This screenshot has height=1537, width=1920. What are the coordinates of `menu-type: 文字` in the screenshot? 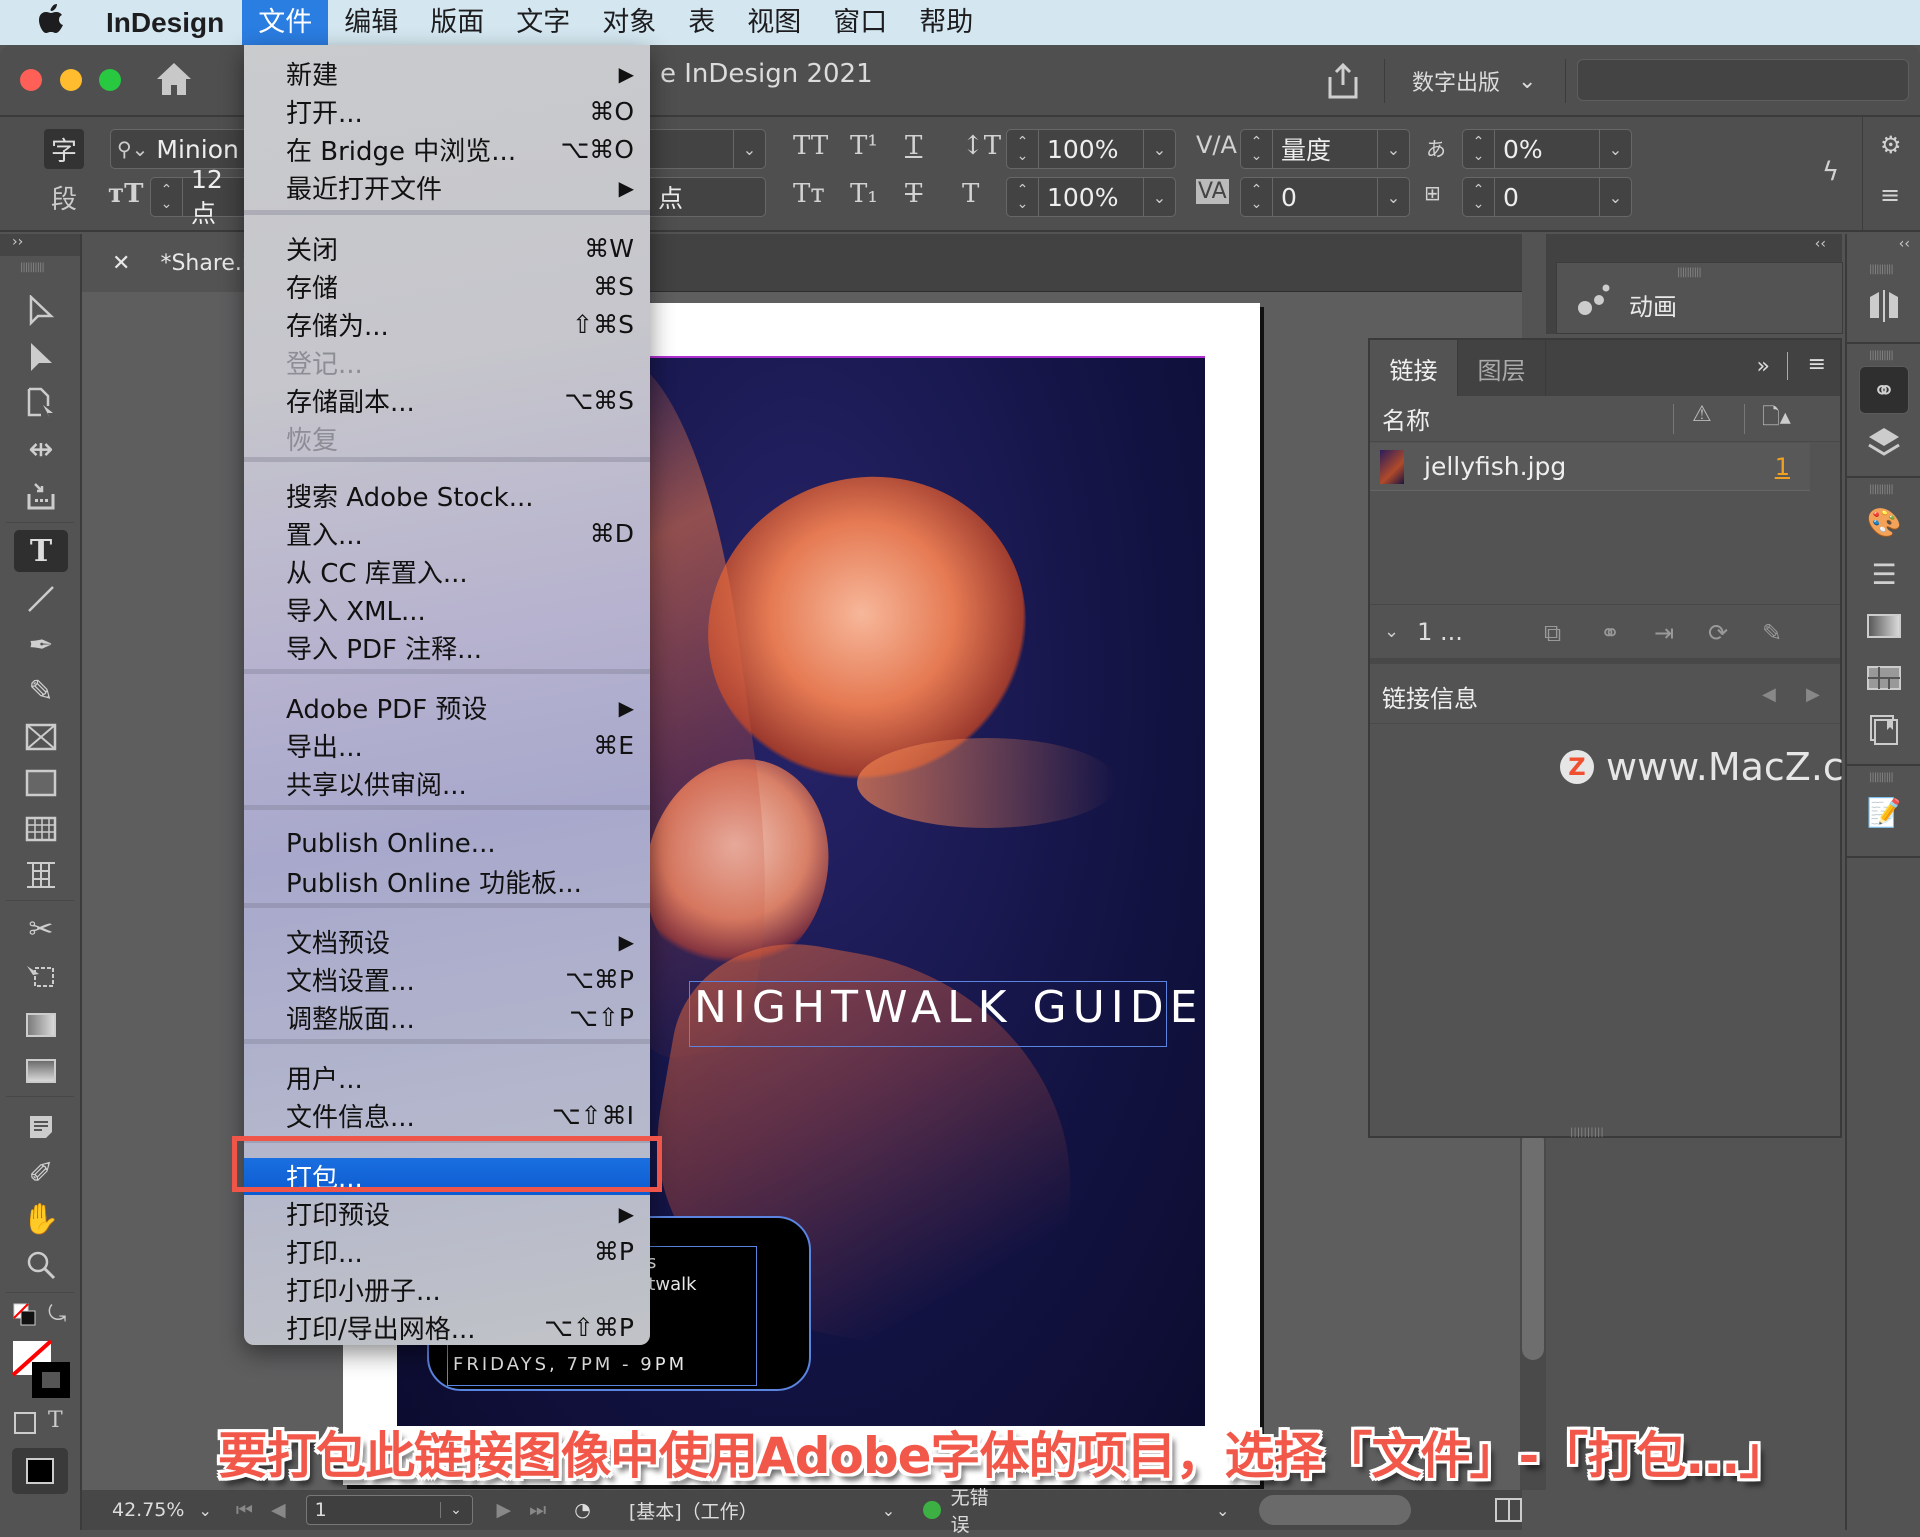 It's located at (543, 22).